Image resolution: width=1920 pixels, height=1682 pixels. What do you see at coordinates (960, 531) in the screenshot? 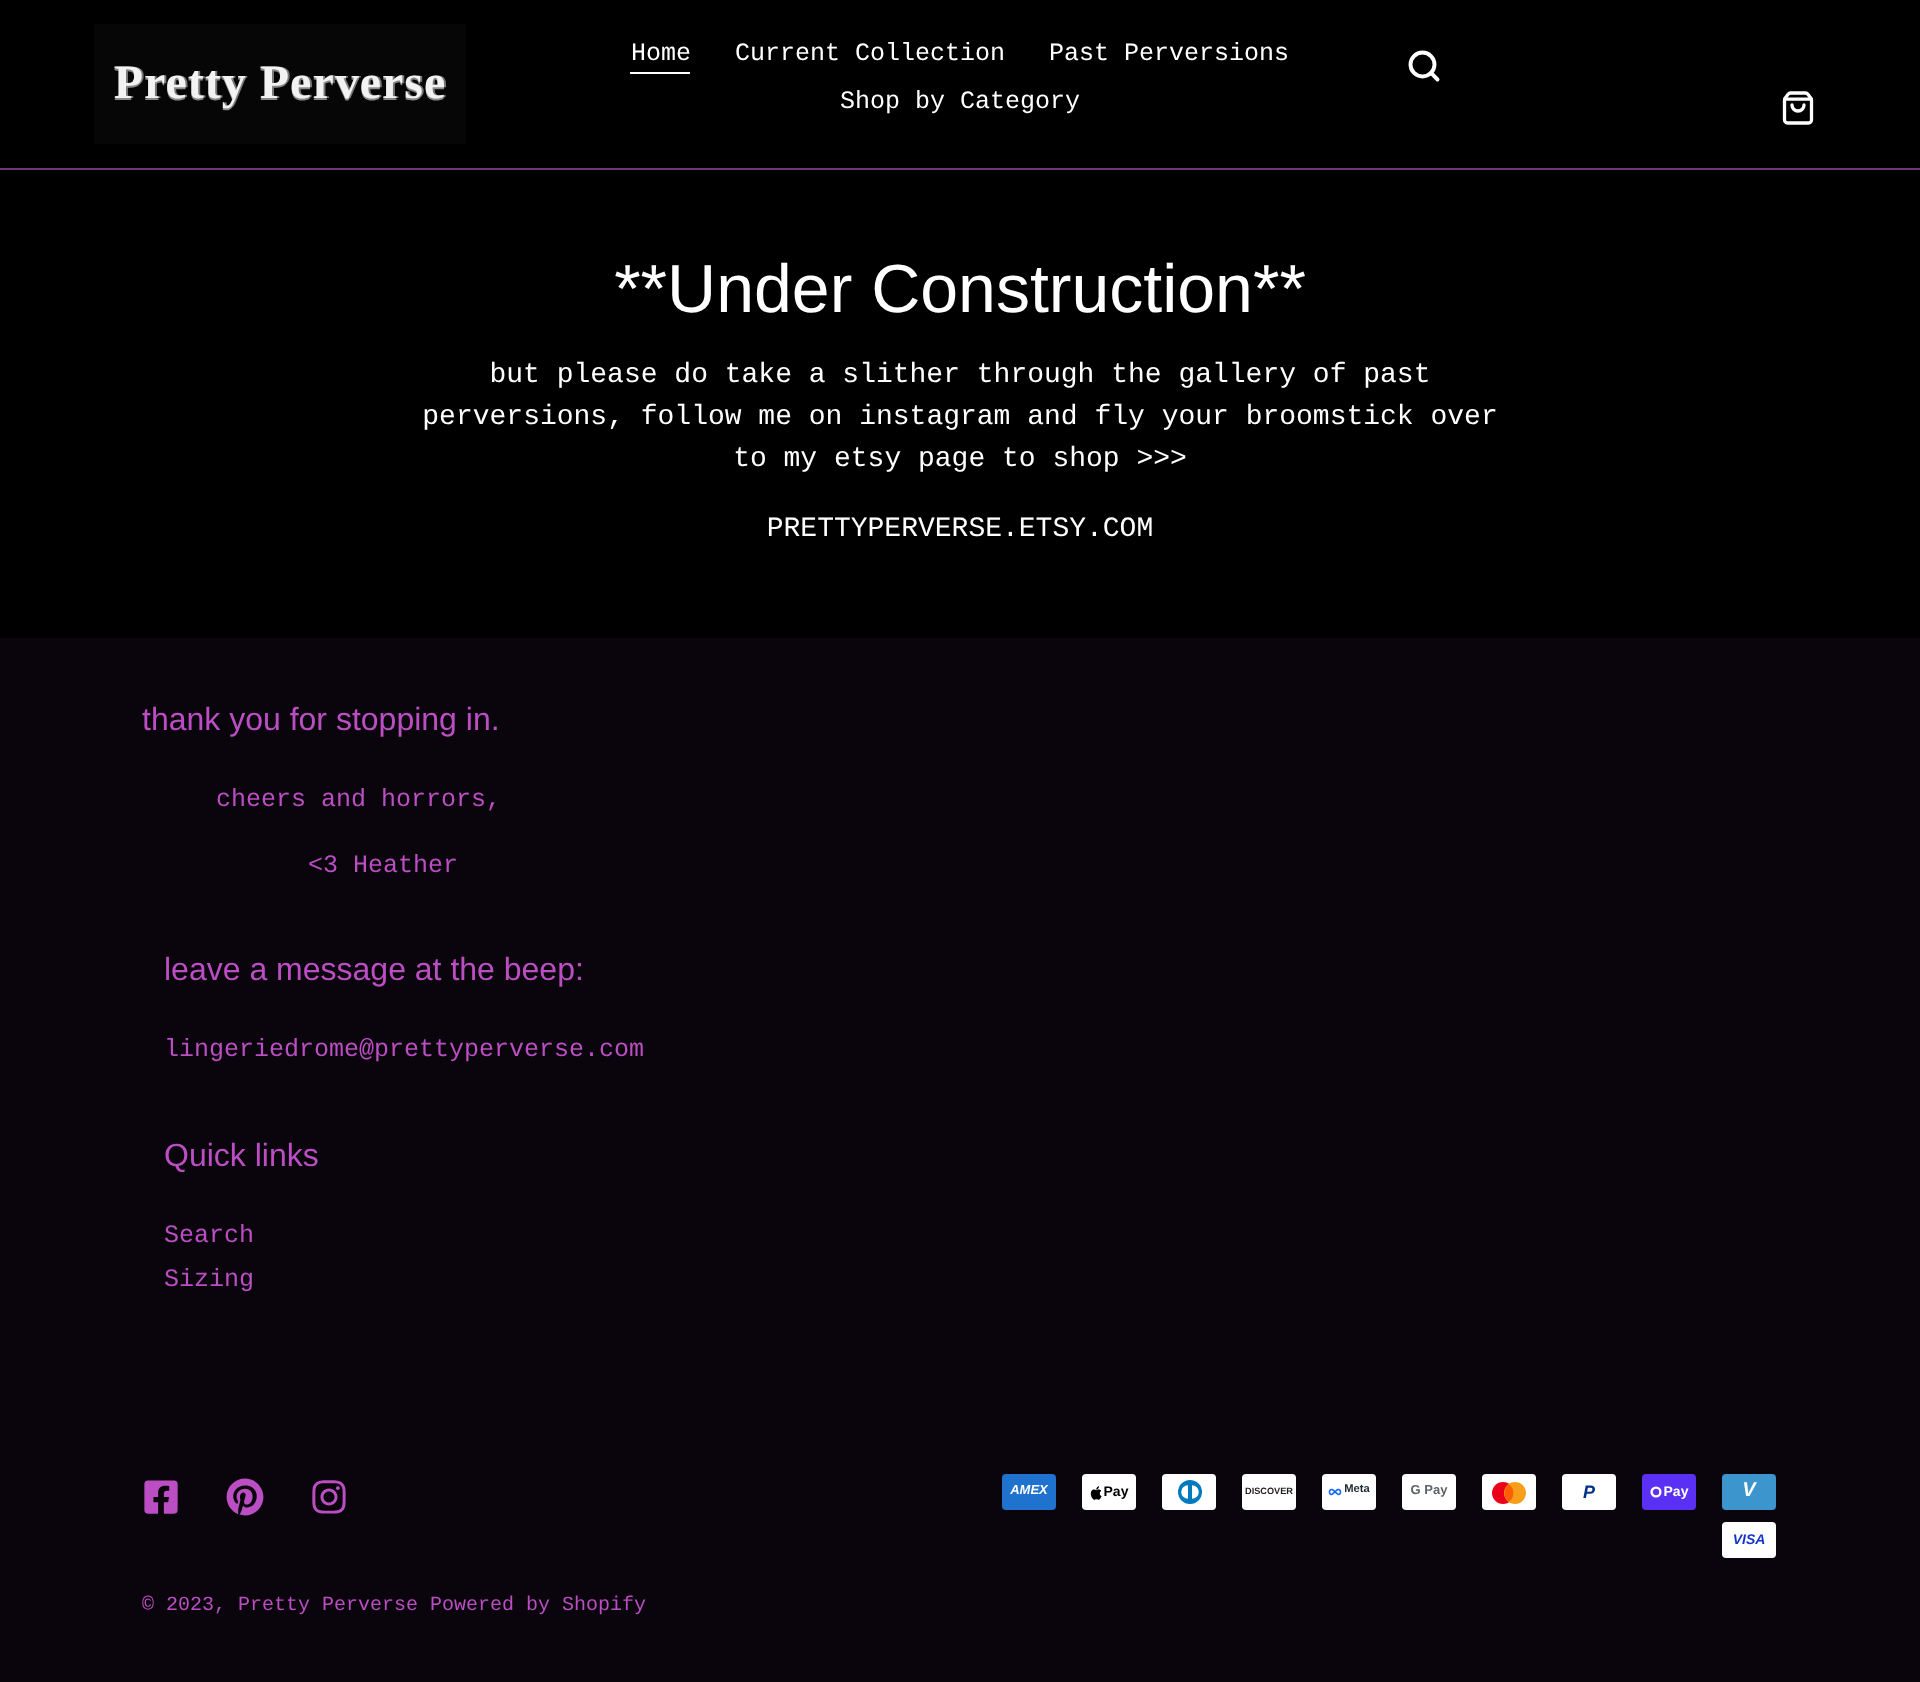
I see `etsy-link: PRETTYPERVERSE.ETSY.COM` at bounding box center [960, 531].